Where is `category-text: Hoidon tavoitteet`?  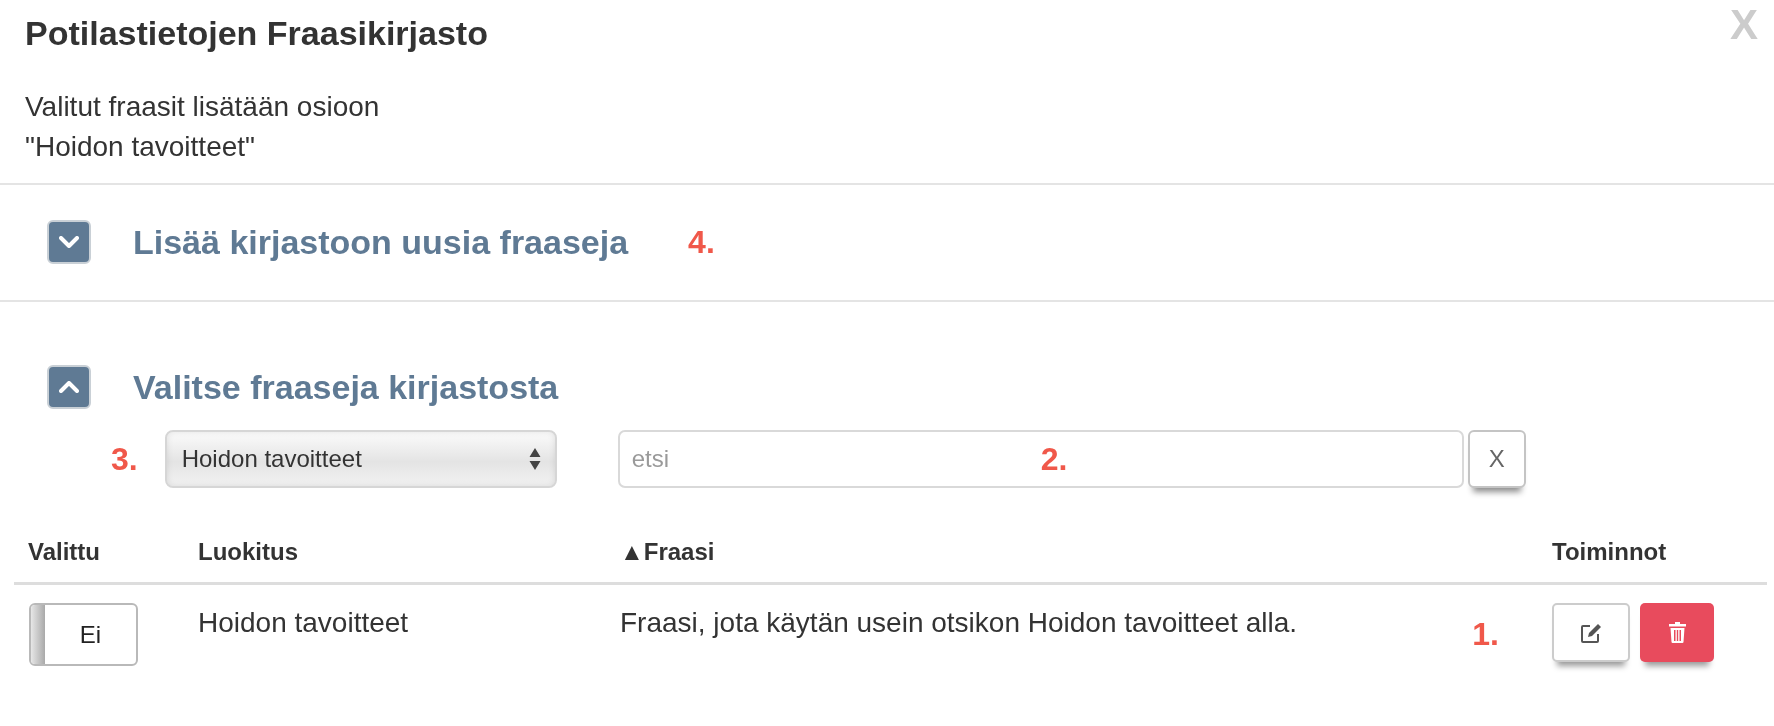 category-text: Hoidon tavoitteet is located at coordinates (303, 622).